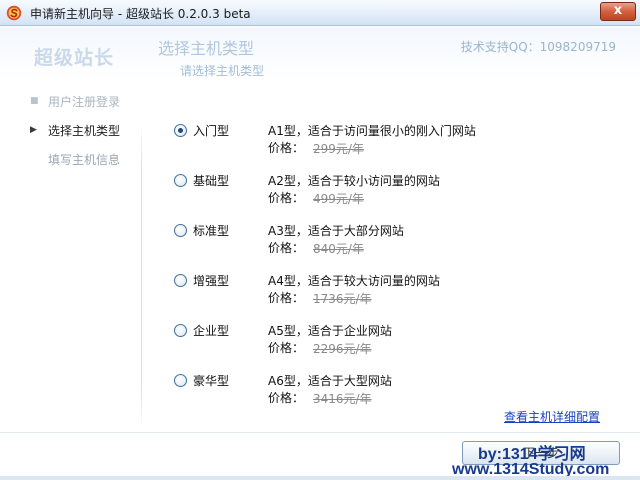  I want to click on option-price: 840元/年, so click(338, 249).